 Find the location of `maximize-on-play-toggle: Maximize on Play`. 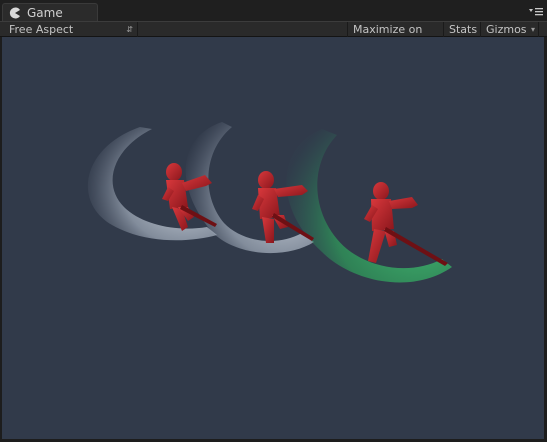

maximize-on-play-toggle: Maximize on Play is located at coordinates (395, 36).